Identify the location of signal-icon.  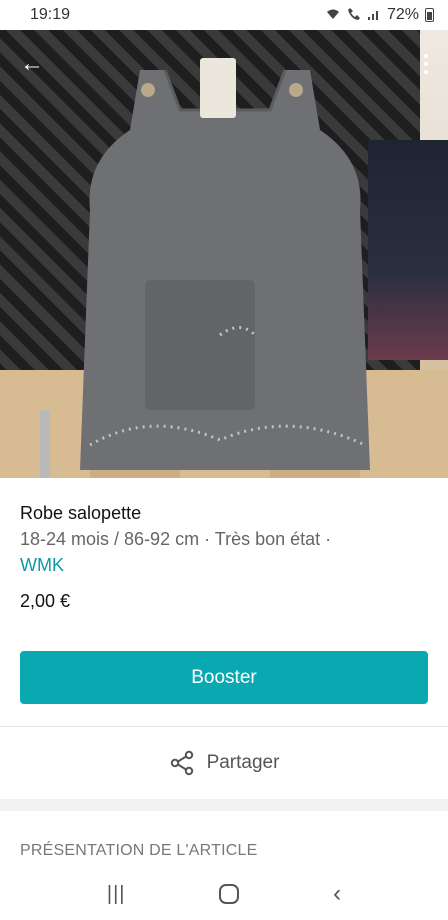
(374, 15).